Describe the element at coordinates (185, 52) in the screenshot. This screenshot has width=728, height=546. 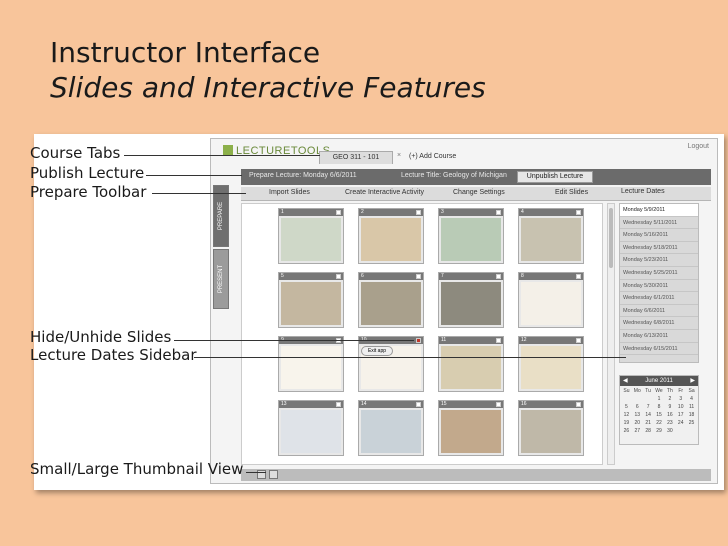
I see `title-line-1: Instructor Interface` at that location.